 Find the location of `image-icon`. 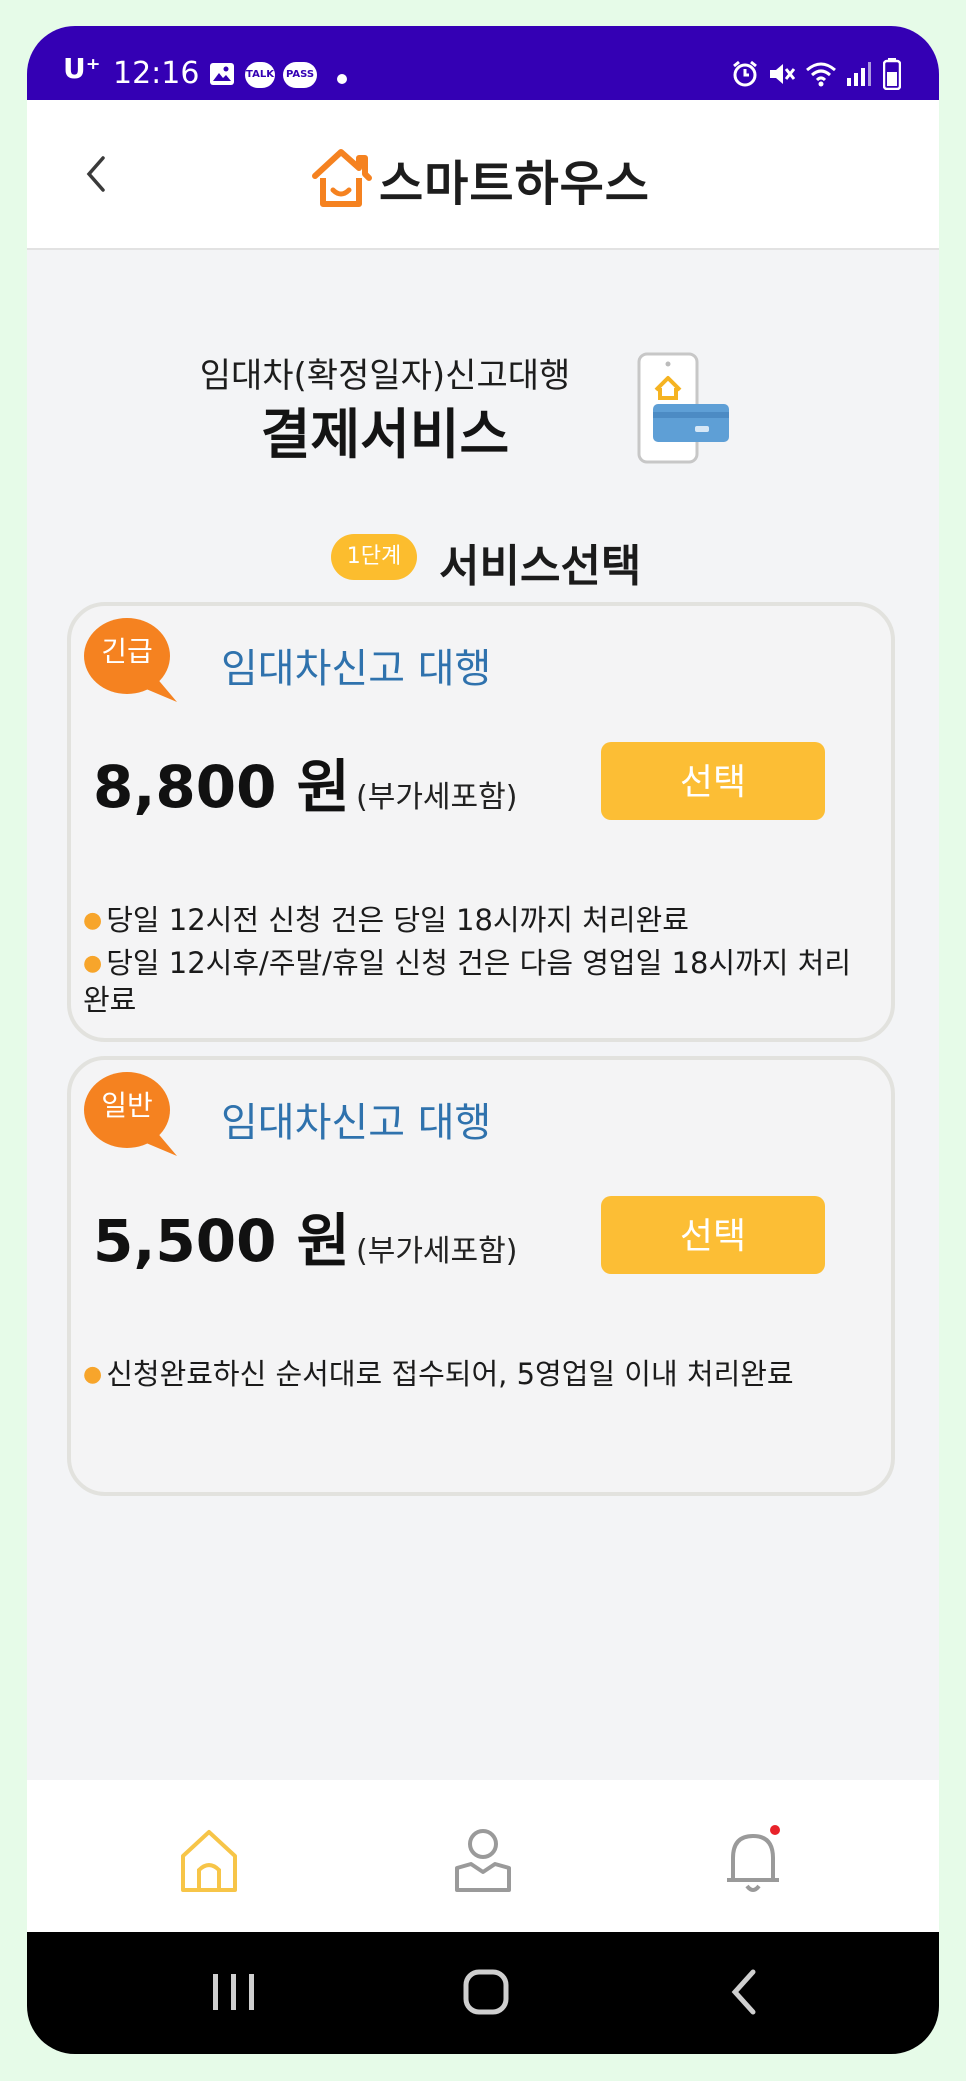

image-icon is located at coordinates (222, 74).